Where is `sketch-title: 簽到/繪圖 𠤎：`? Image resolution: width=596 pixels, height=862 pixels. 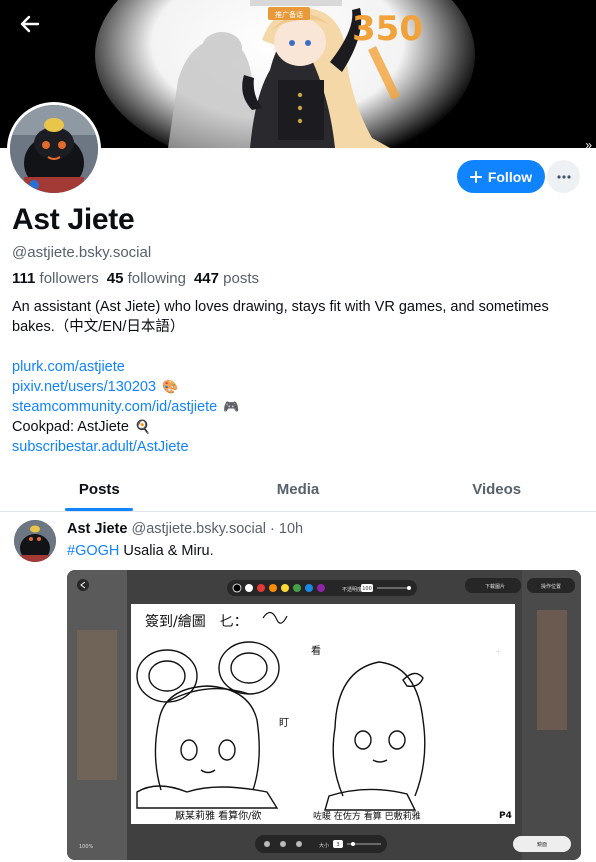 sketch-title: 簽到/繪圖 𠤎： is located at coordinates (196, 621).